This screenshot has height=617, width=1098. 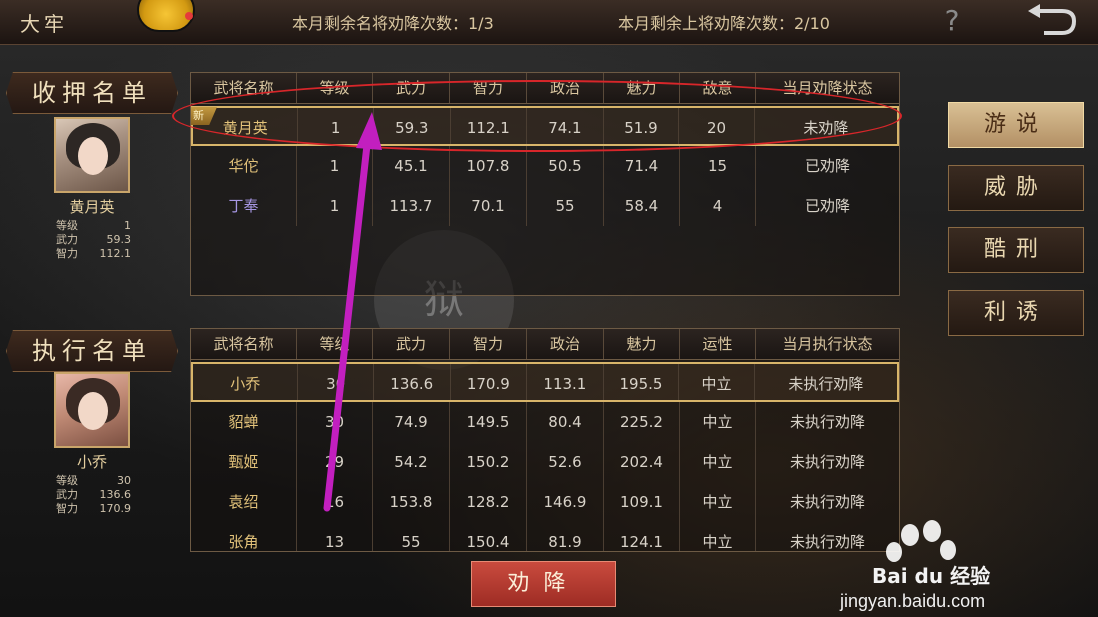 I want to click on table-row: 张角 13 55 150.4 81.9 124.1 中立 未执行劝降, so click(x=545, y=536).